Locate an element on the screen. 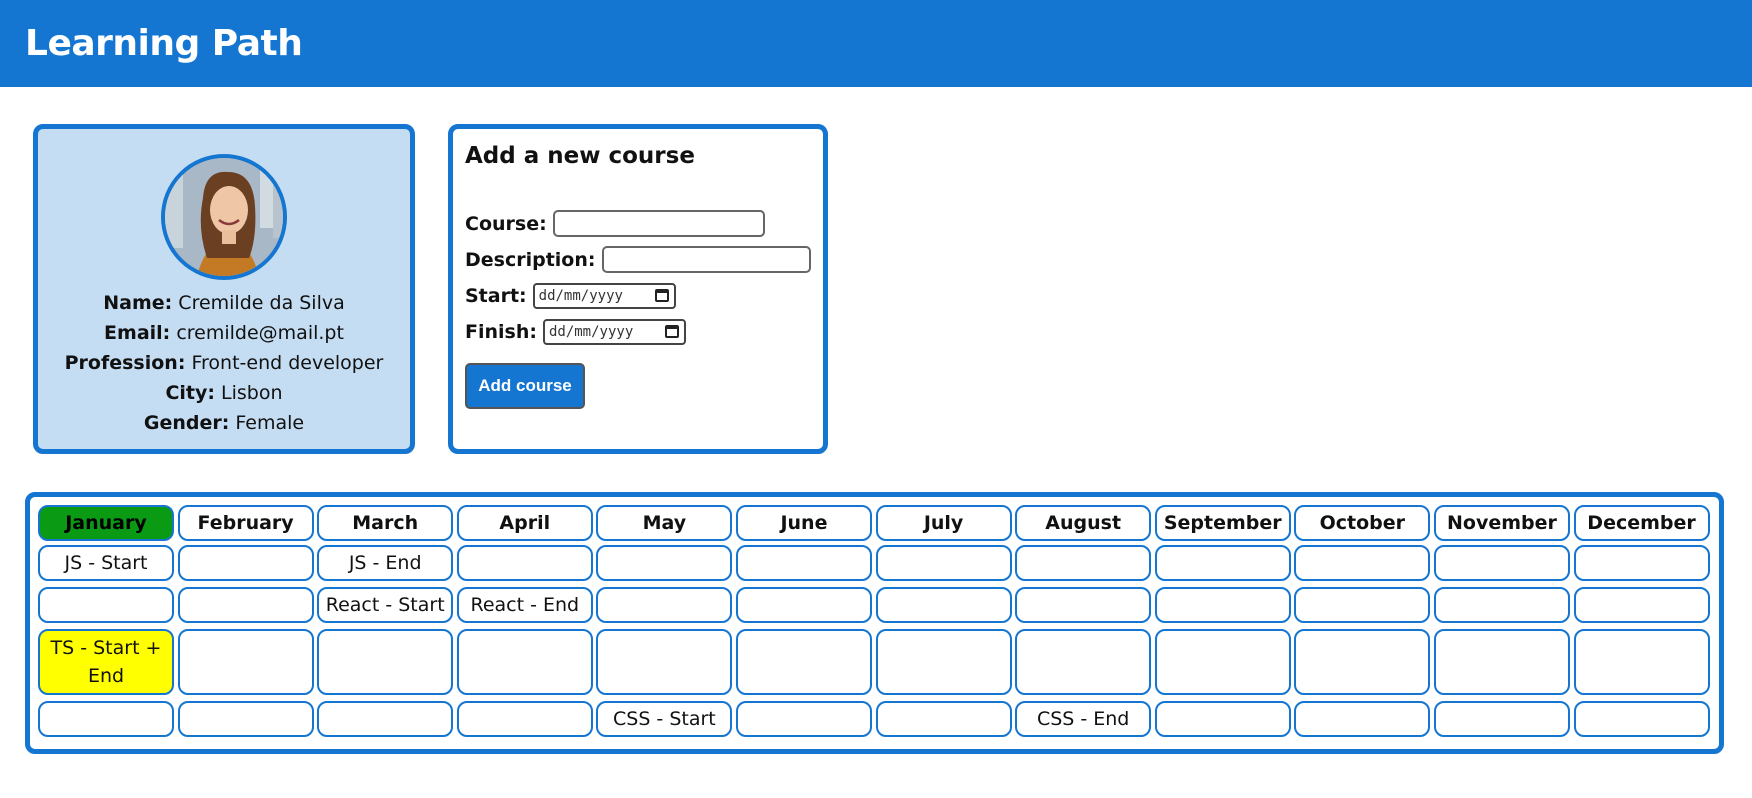 The width and height of the screenshot is (1752, 798). description-input is located at coordinates (706, 259).